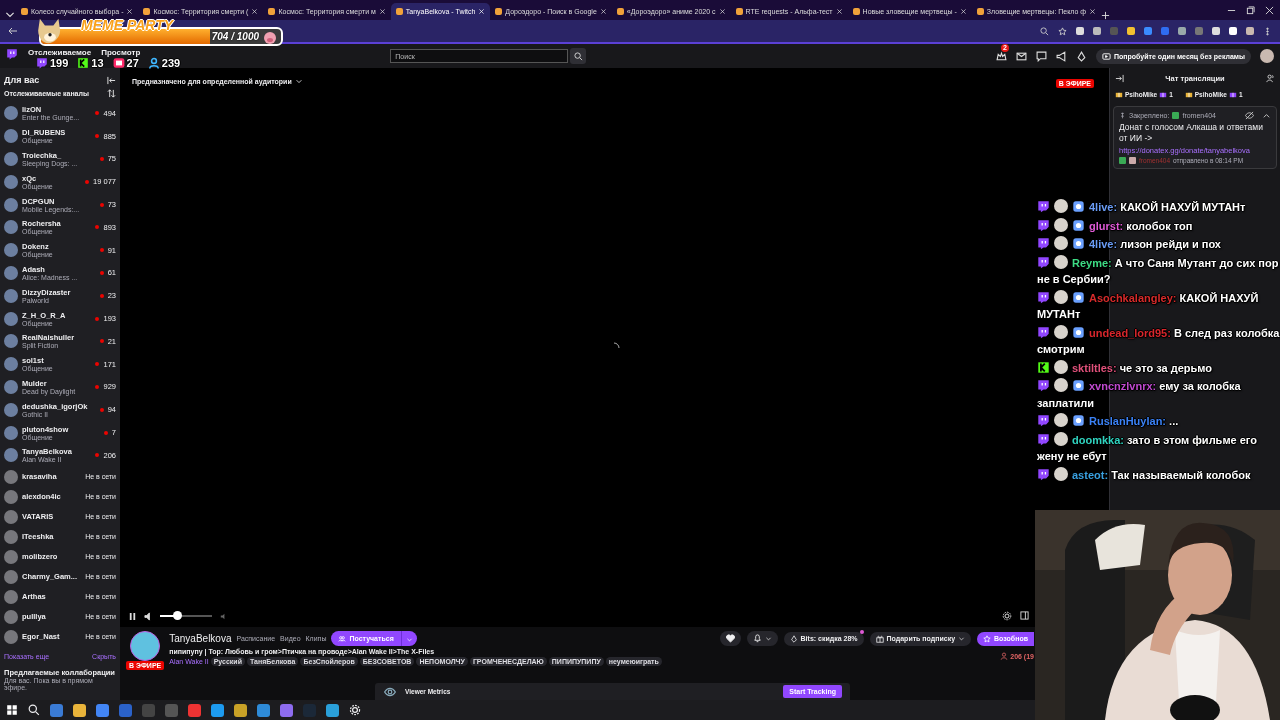 The height and width of the screenshot is (720, 1280). I want to click on back-arrow-icon, so click(13, 31).